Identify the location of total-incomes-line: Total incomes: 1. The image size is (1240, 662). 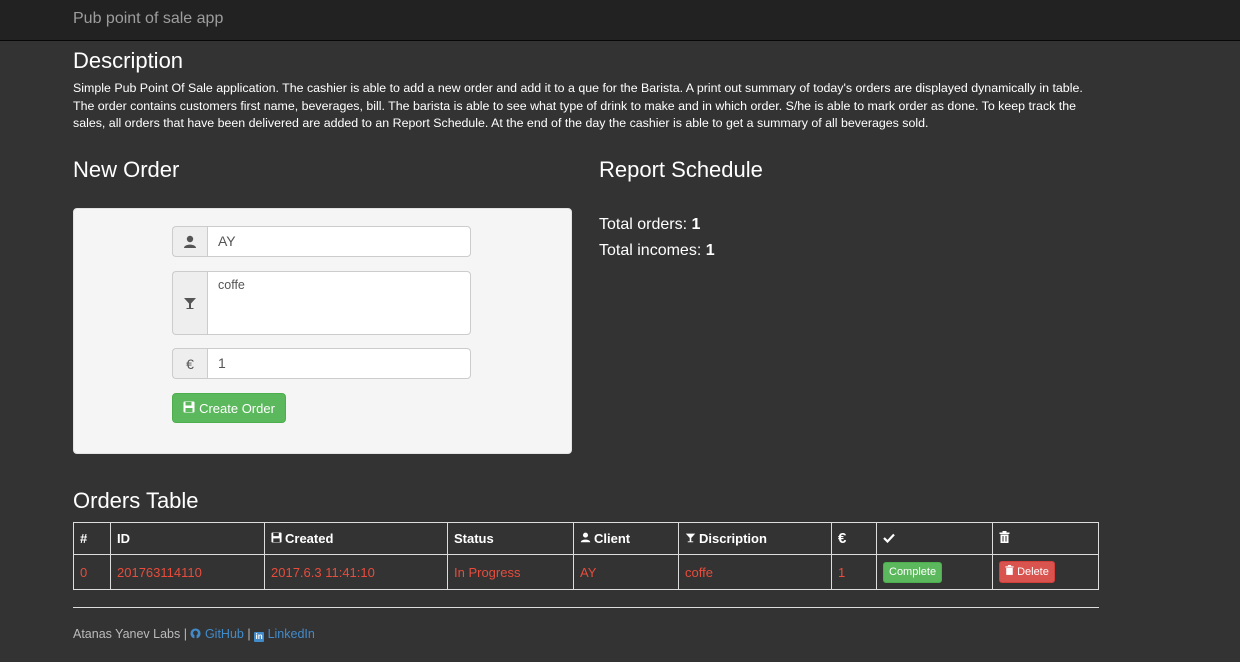
(657, 251).